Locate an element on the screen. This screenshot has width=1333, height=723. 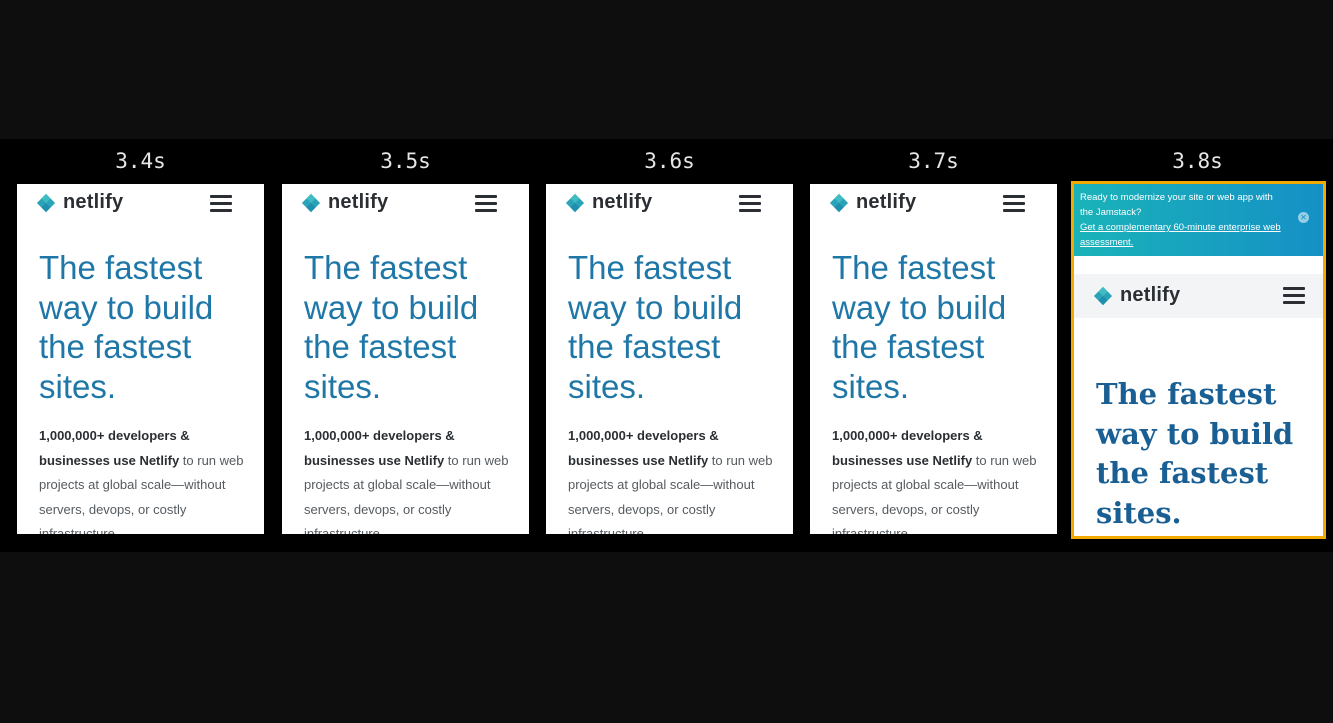
frame-time-label: 3.6s is located at coordinates (669, 161).